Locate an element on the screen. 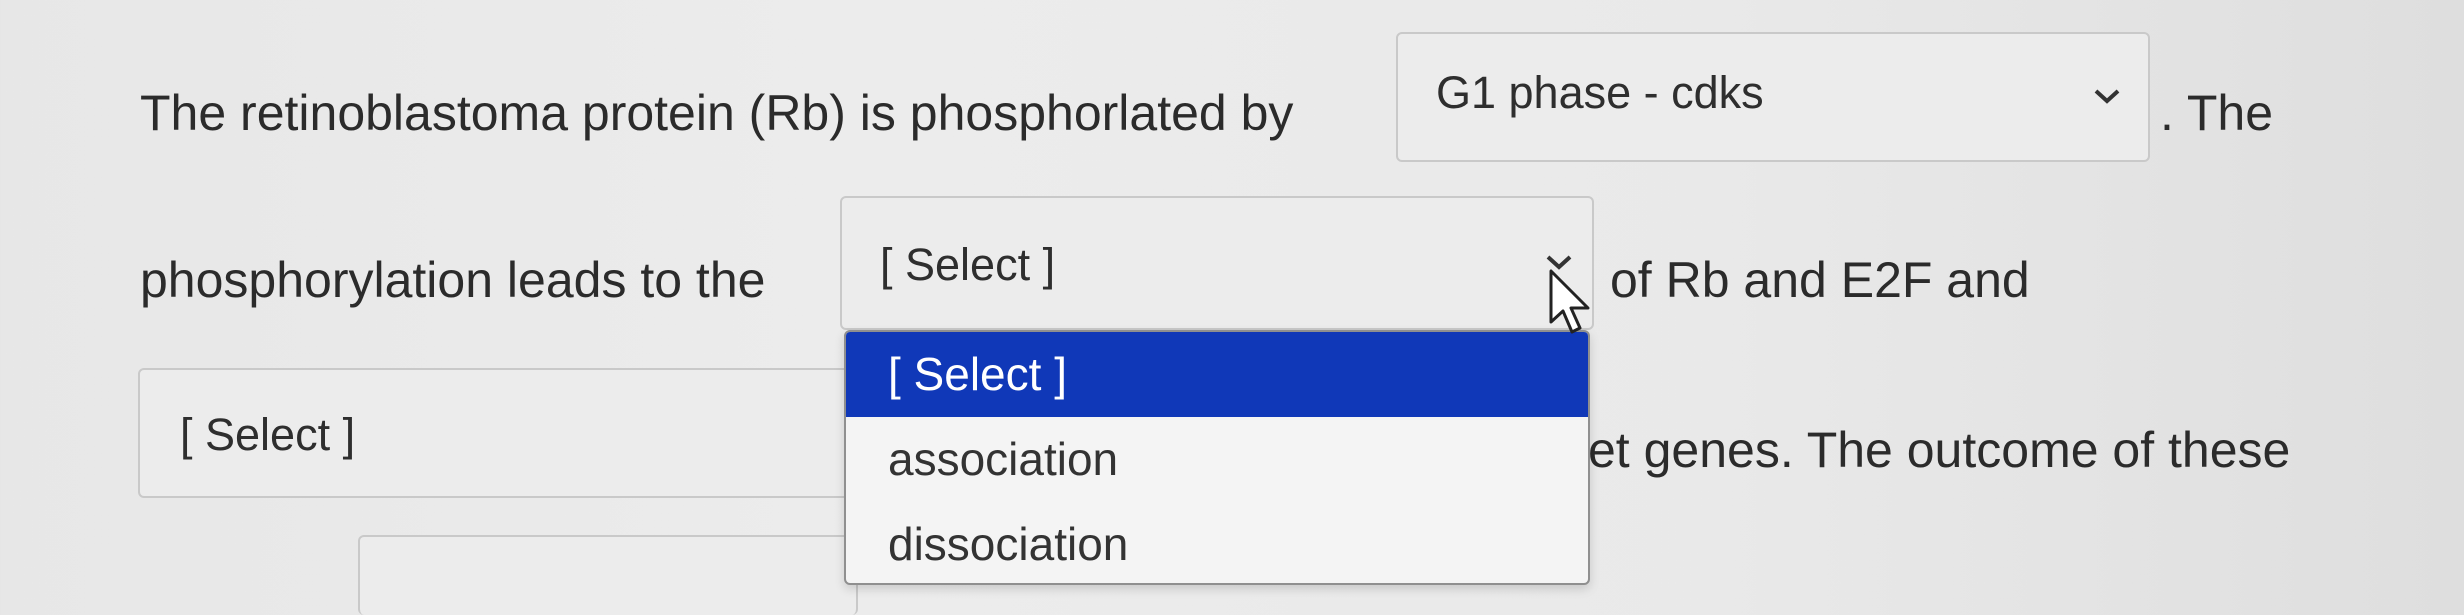 Image resolution: width=2464 pixels, height=615 pixels. dropdown-third: [ Select ] is located at coordinates (498, 433).